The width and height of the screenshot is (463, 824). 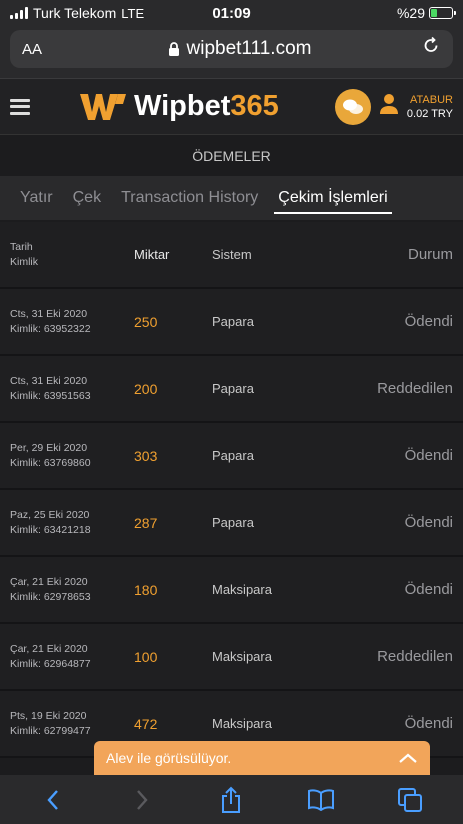 I want to click on logo-mark-icon, so click(x=103, y=106).